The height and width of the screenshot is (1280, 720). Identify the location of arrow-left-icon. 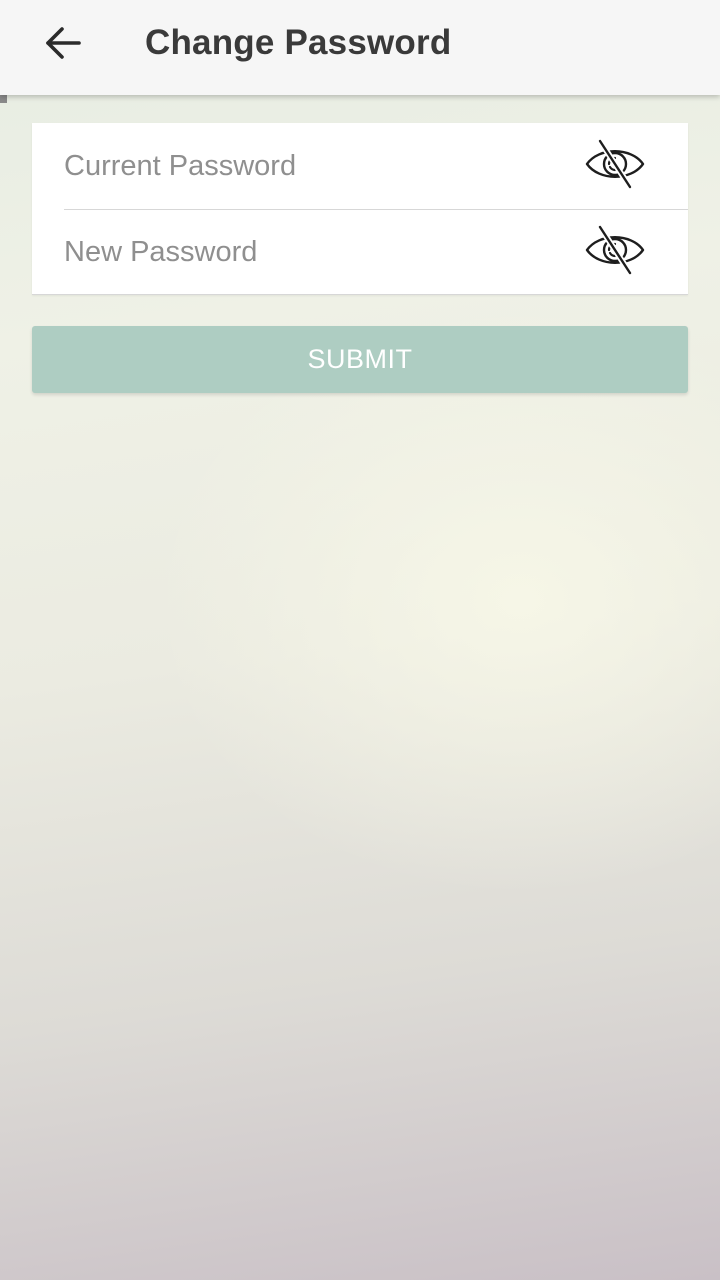
(63, 43).